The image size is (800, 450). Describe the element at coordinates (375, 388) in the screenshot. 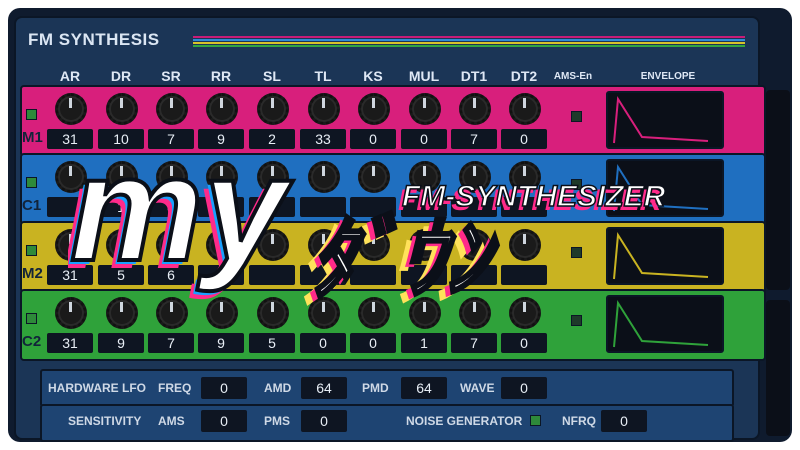

I see `lfo-pmd-label: PMD` at that location.